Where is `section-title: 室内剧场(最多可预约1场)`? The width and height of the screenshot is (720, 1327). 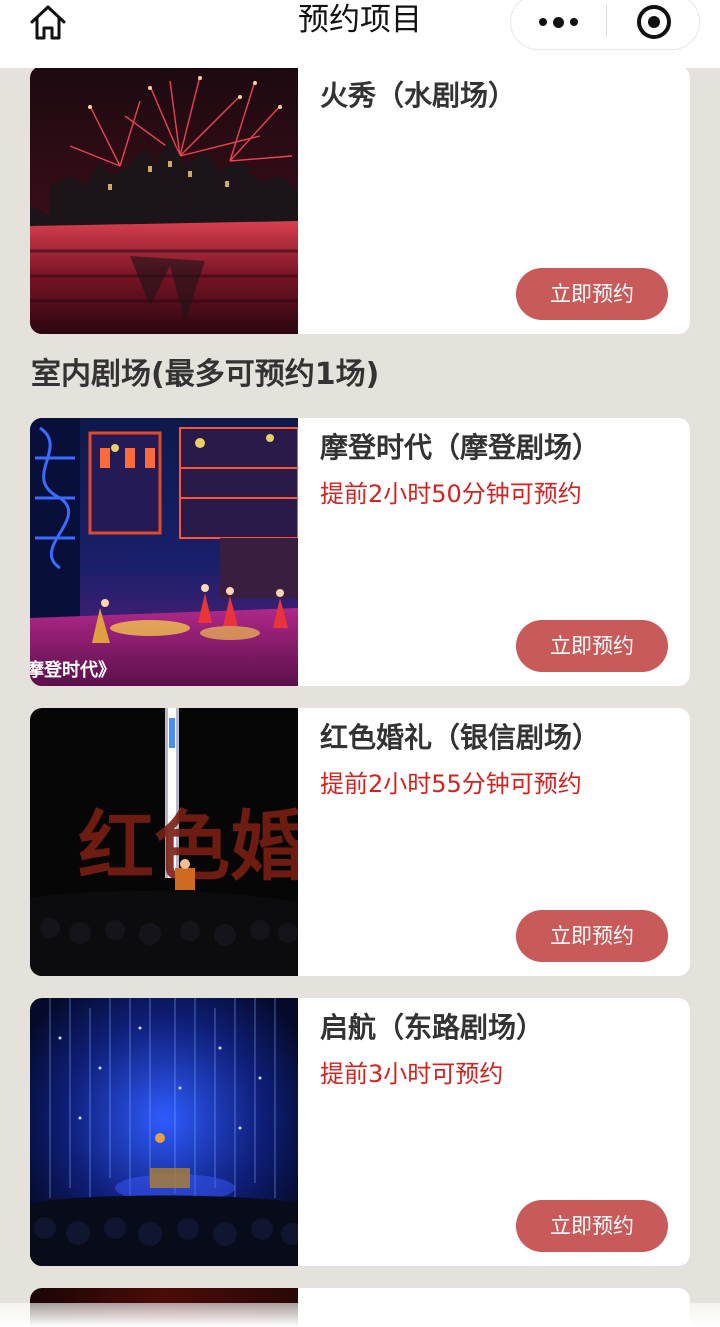 section-title: 室内剧场(最多可预约1场) is located at coordinates (205, 374).